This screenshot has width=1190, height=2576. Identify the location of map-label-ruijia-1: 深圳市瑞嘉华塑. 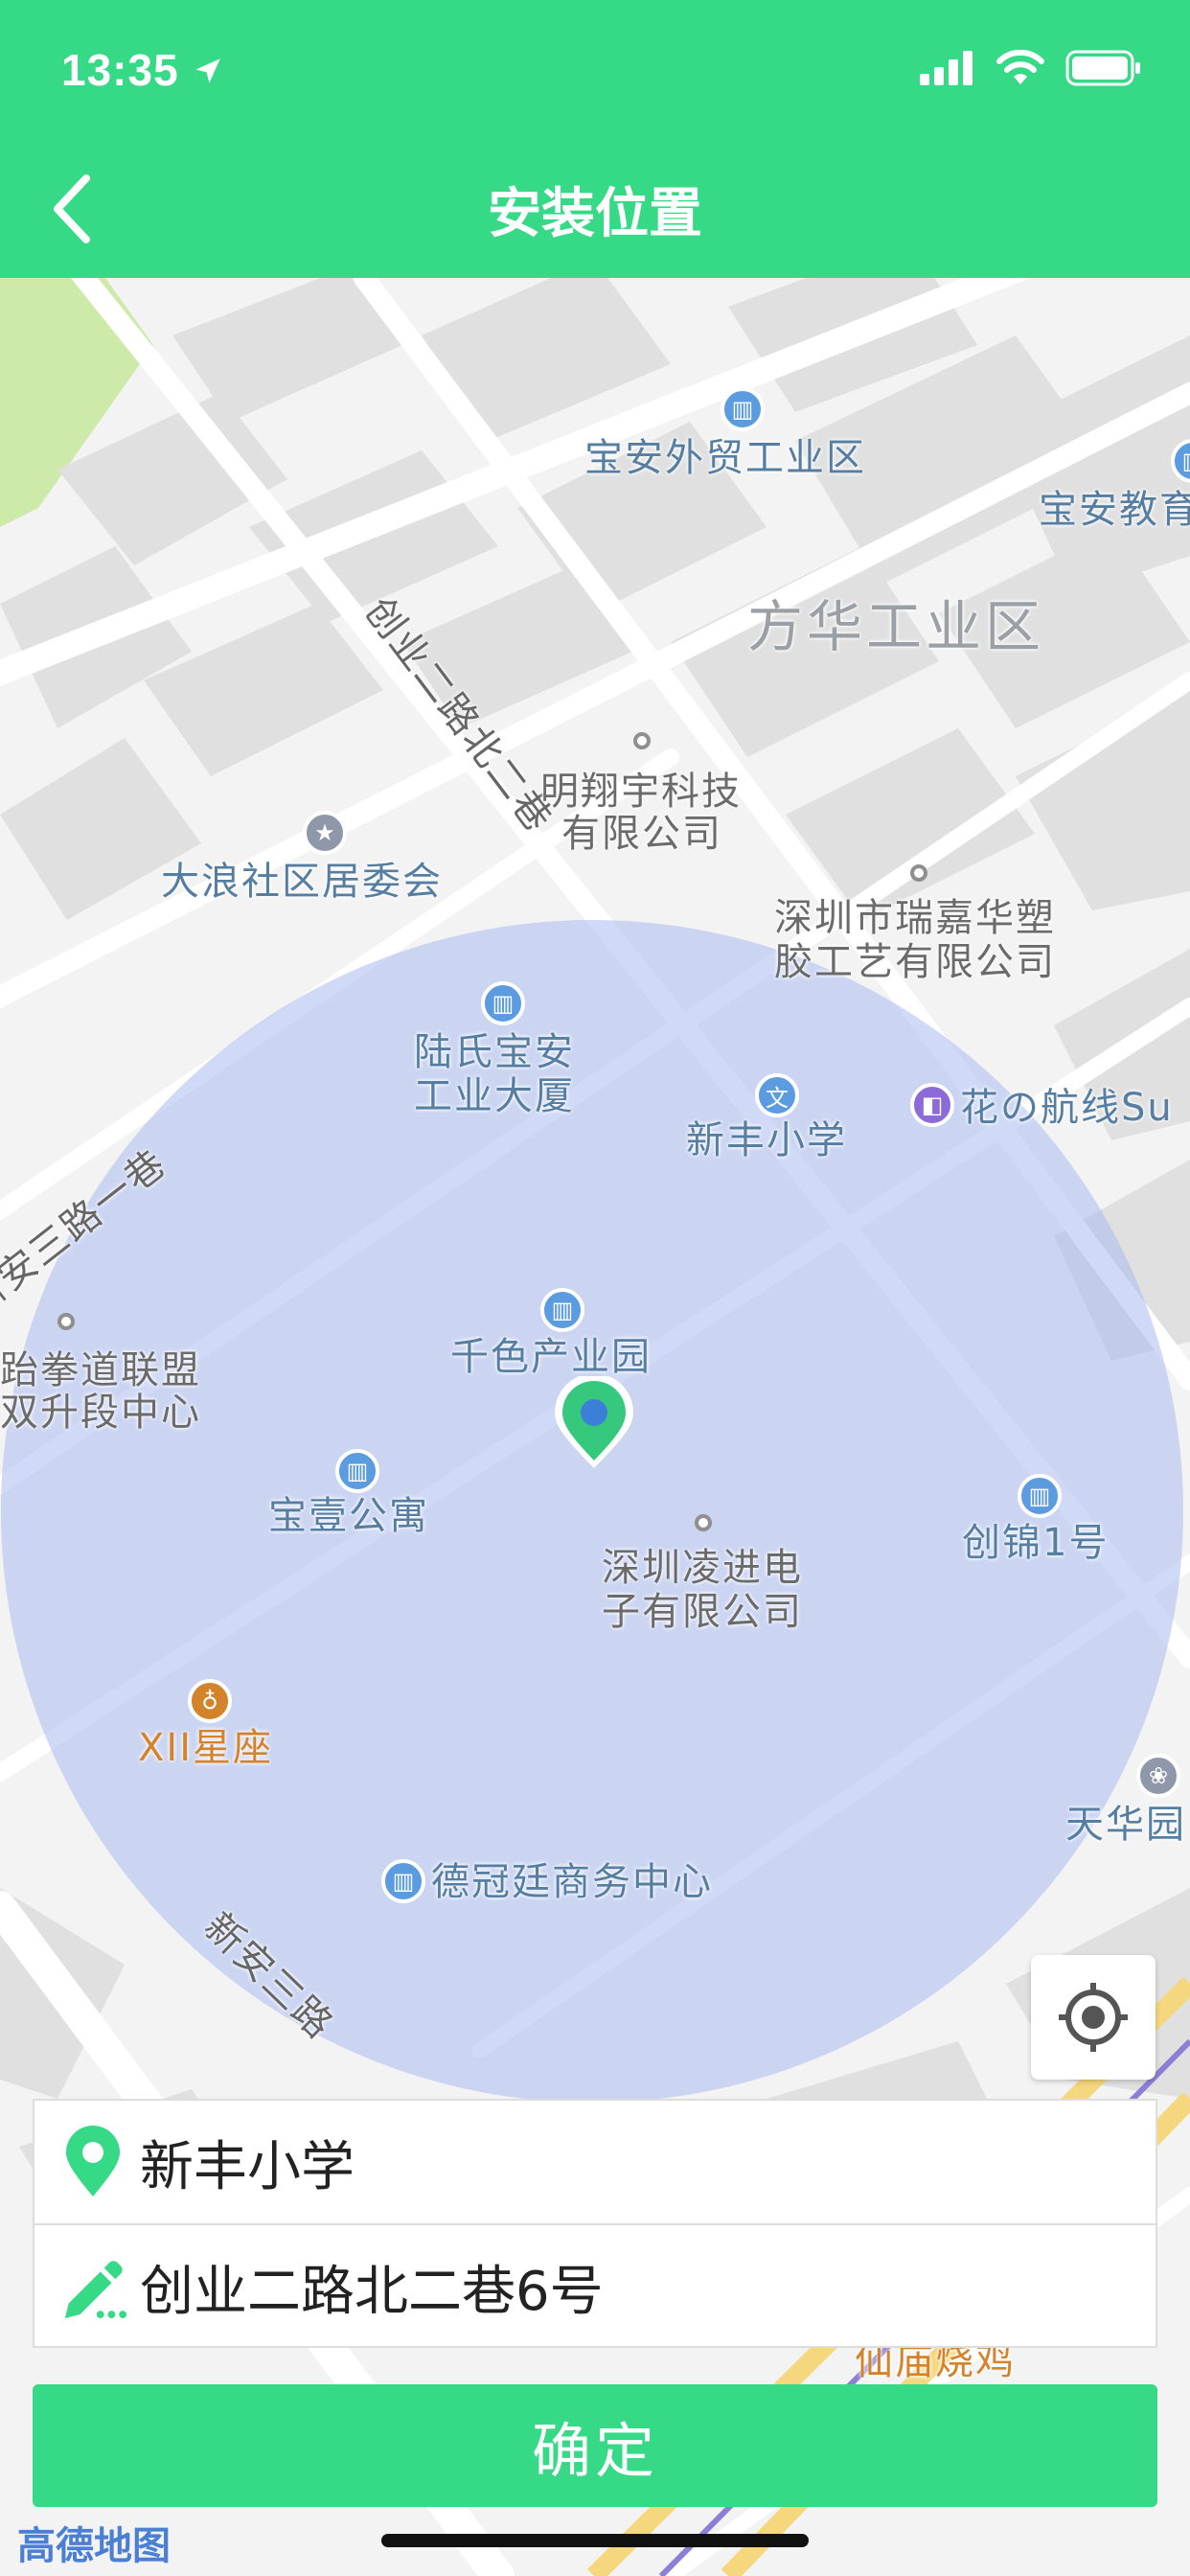
(915, 918).